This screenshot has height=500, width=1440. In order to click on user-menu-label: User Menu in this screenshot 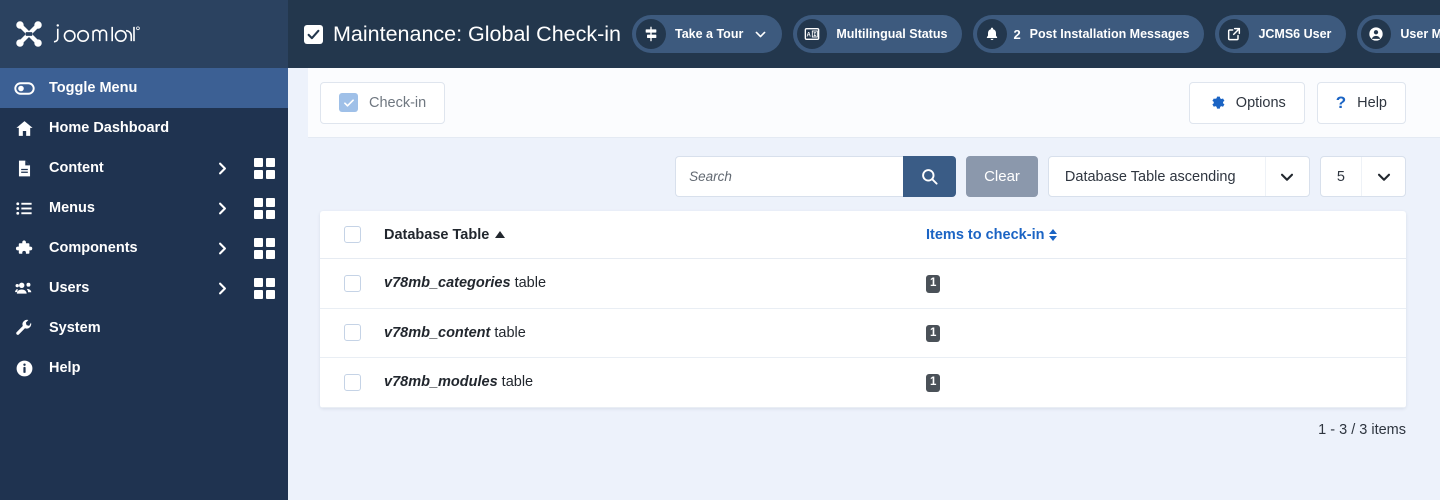, I will do `click(1420, 34)`.